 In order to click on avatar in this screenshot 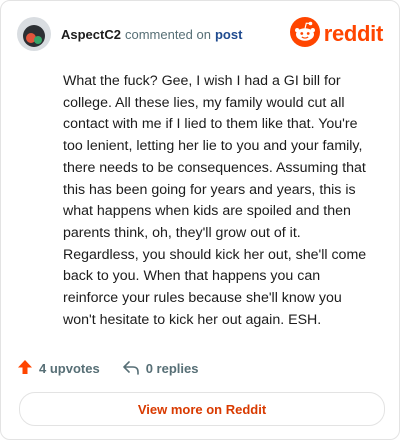, I will do `click(34, 34)`.